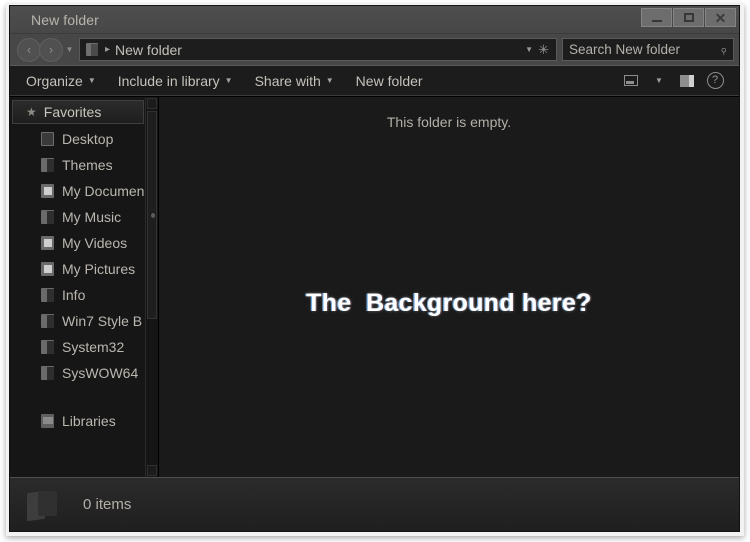 Image resolution: width=750 pixels, height=542 pixels. What do you see at coordinates (72, 112) in the screenshot?
I see `sidebar-group-label: Favorites` at bounding box center [72, 112].